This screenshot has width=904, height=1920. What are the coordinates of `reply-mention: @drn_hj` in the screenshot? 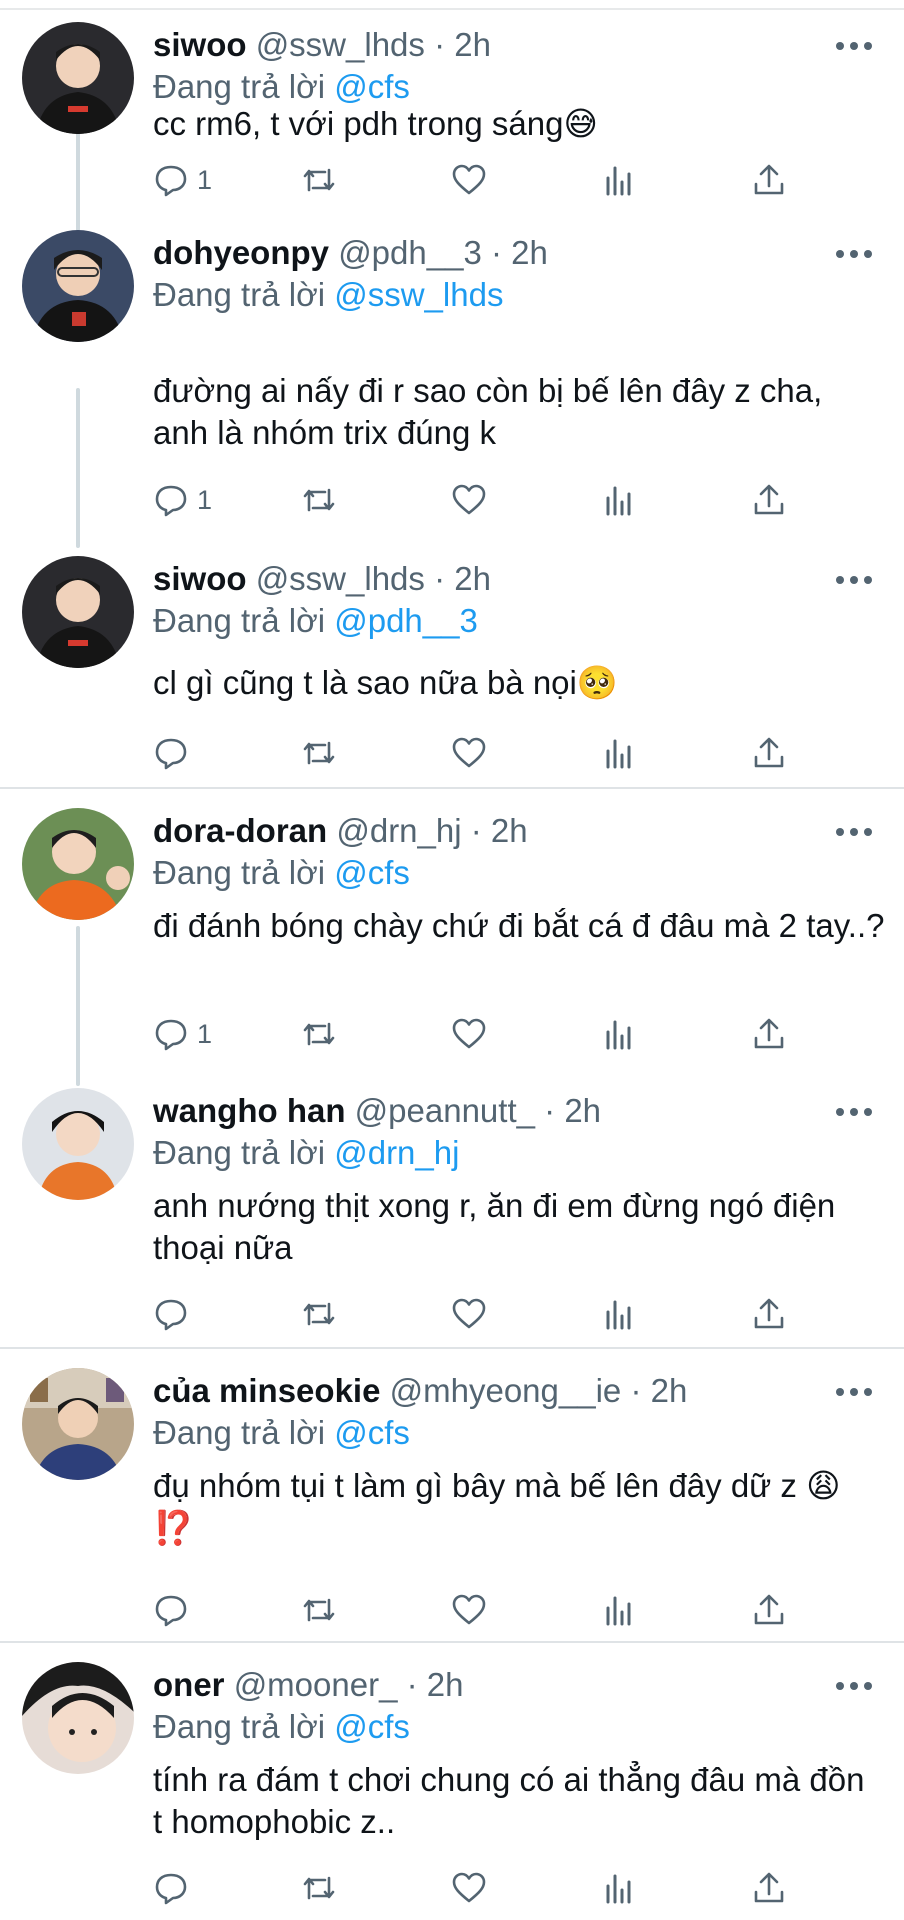 It's located at (396, 1152).